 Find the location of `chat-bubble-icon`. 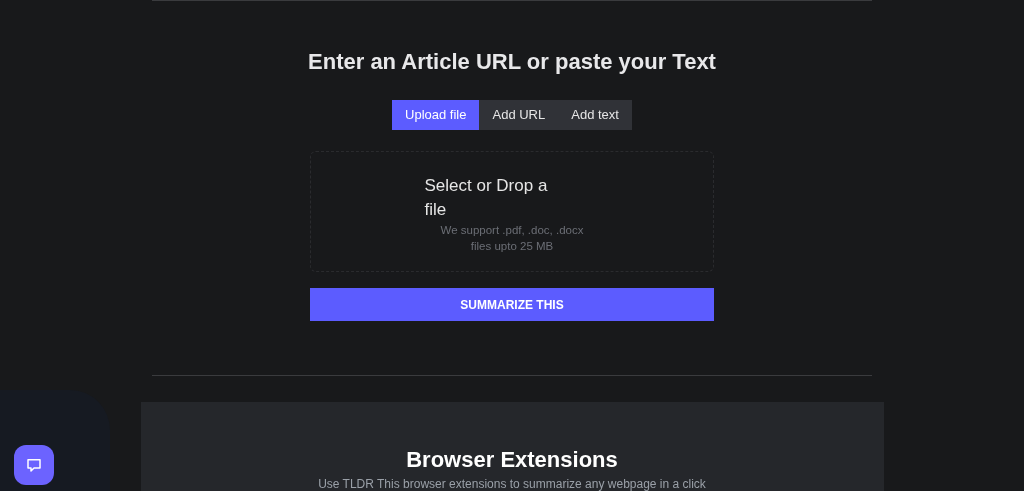

chat-bubble-icon is located at coordinates (34, 465).